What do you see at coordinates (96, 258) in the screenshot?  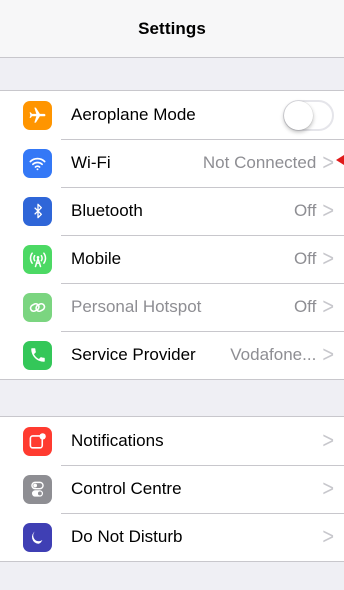 I see `row-label: Mobile` at bounding box center [96, 258].